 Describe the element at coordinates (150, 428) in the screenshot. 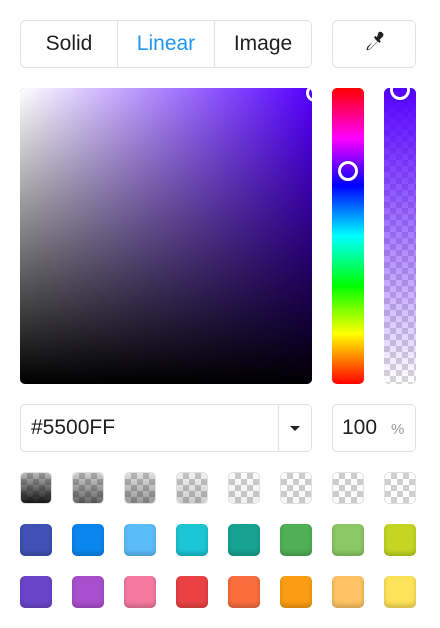

I see `hex-input` at that location.